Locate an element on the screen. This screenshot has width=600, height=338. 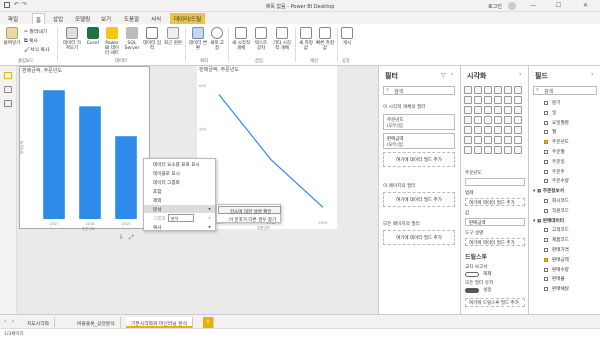
tab-file: 파일 is located at coordinates (13, 19).